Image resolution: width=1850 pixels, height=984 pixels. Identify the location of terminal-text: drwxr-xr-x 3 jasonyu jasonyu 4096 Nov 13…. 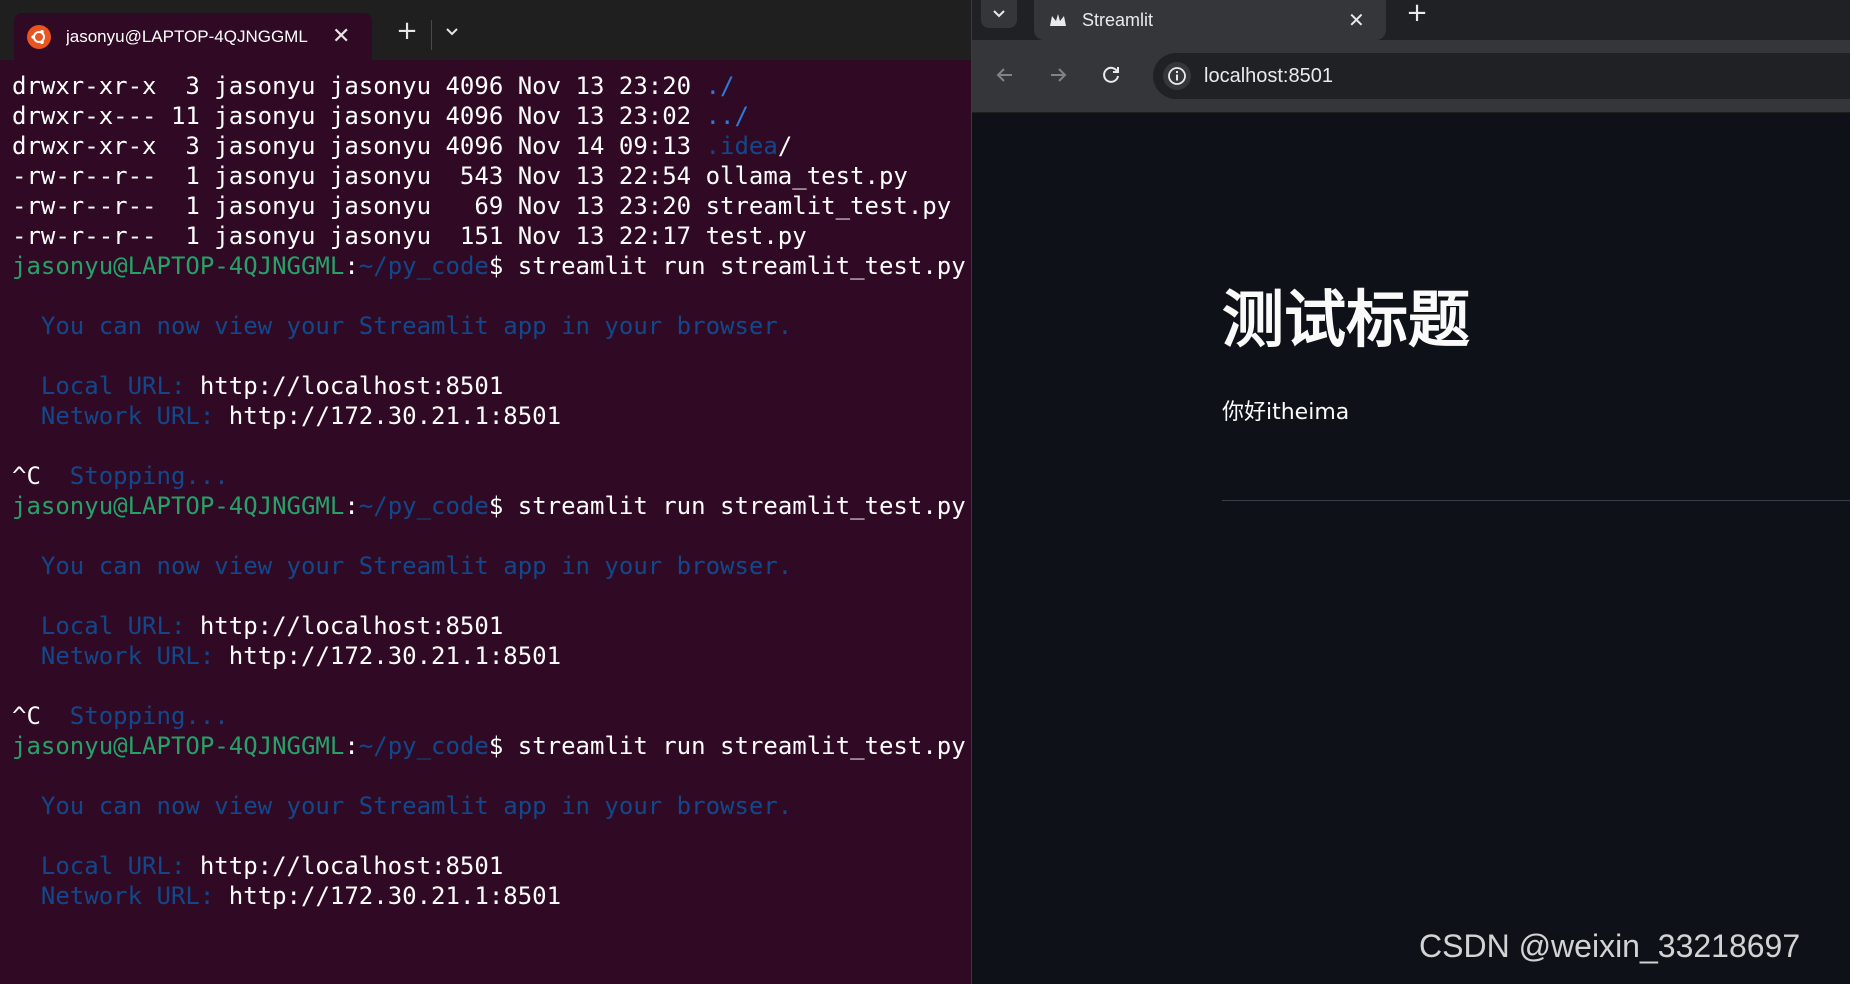
(359, 86).